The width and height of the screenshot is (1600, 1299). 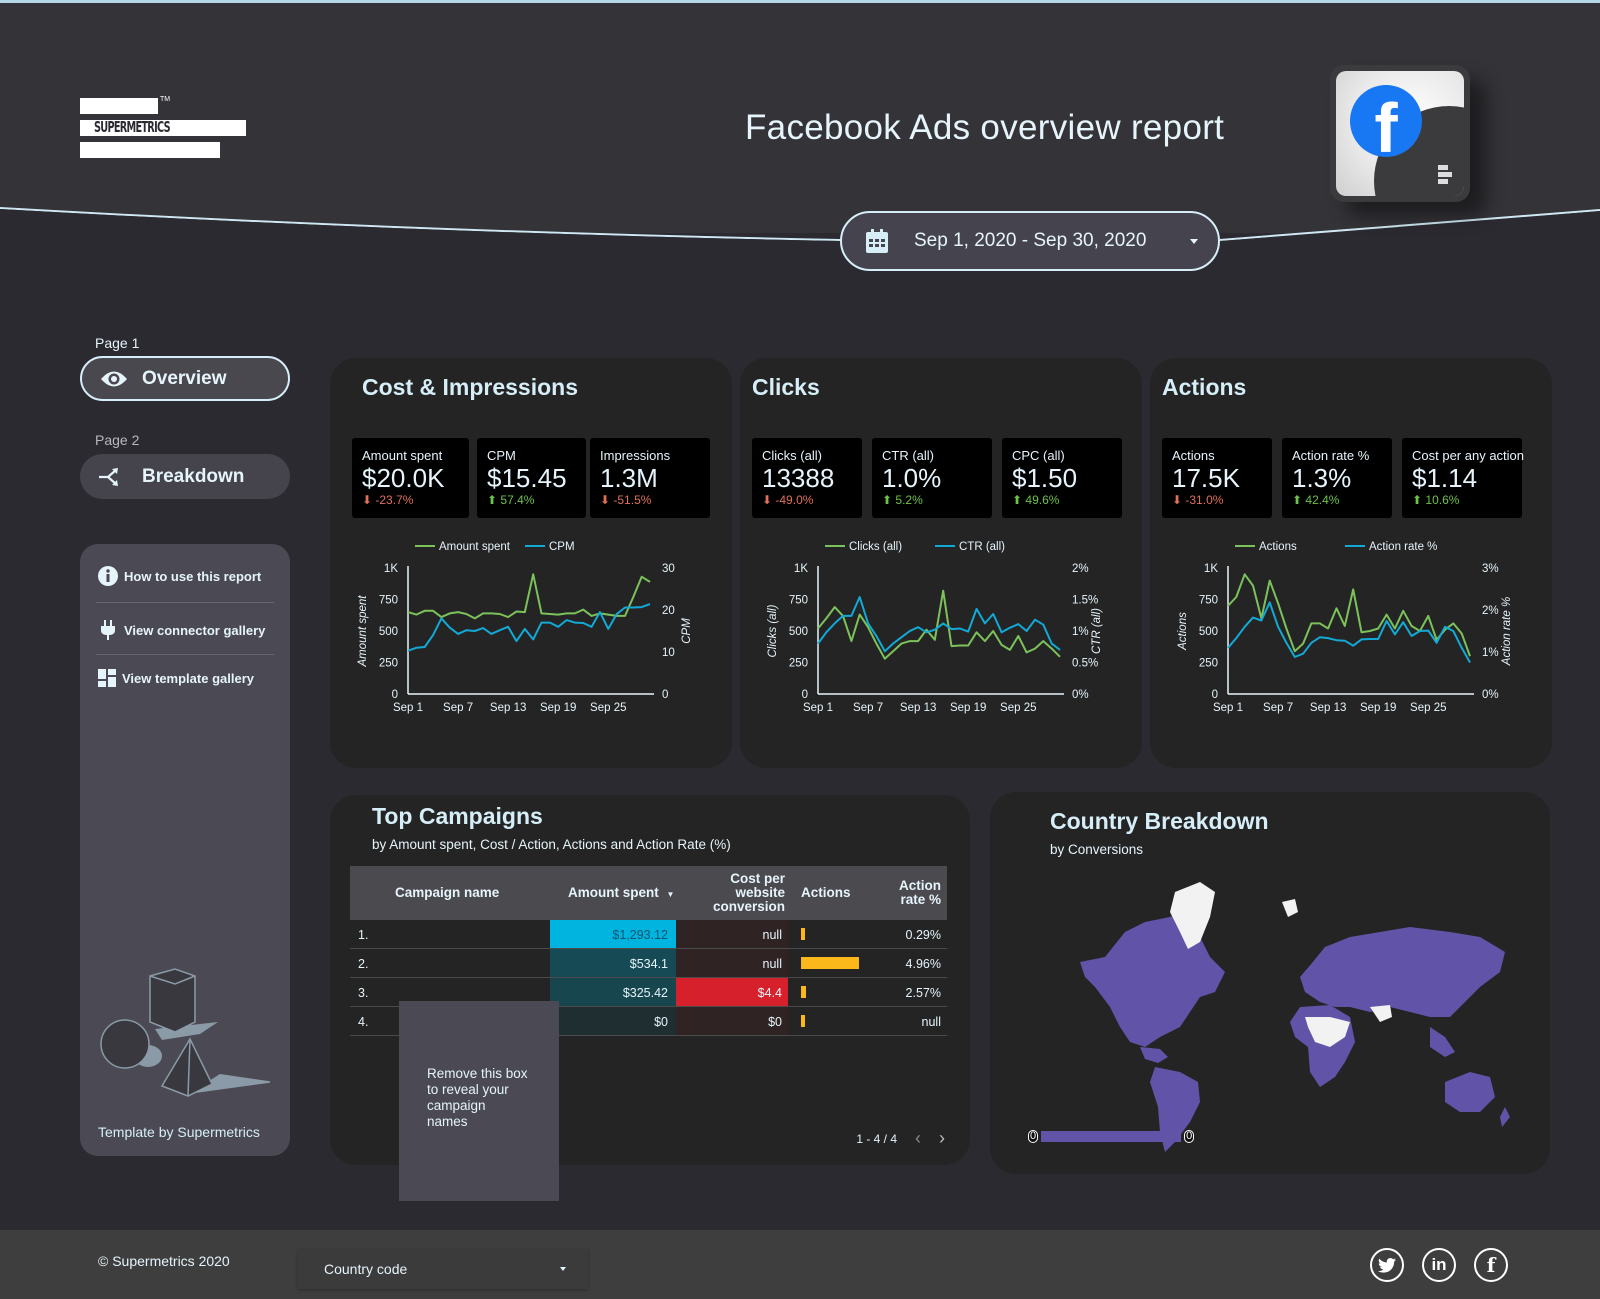 I want to click on table-row: 2. $534.1 null 4.96%, so click(x=648, y=963).